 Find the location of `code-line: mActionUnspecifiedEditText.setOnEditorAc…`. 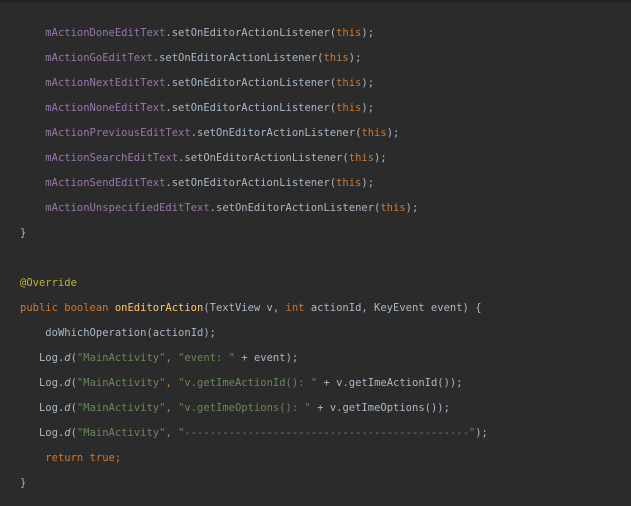

code-line: mActionUnspecifiedEditText.setOnEditorAc… is located at coordinates (219, 208).